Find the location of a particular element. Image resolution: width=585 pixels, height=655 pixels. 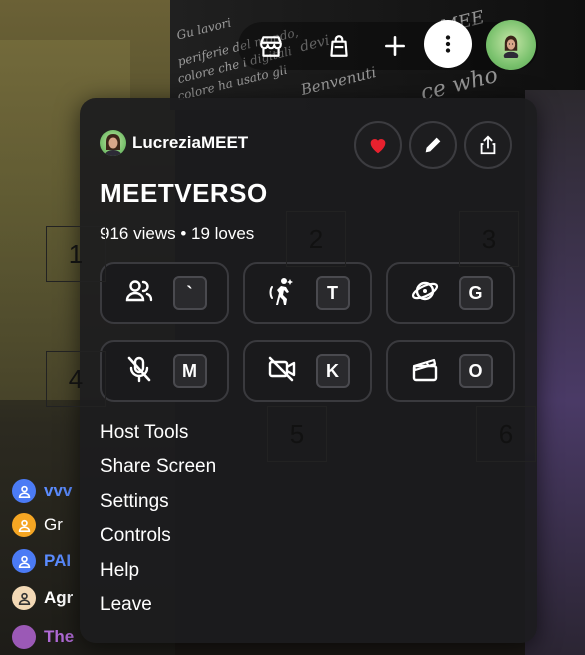

pencil-icon is located at coordinates (433, 145).